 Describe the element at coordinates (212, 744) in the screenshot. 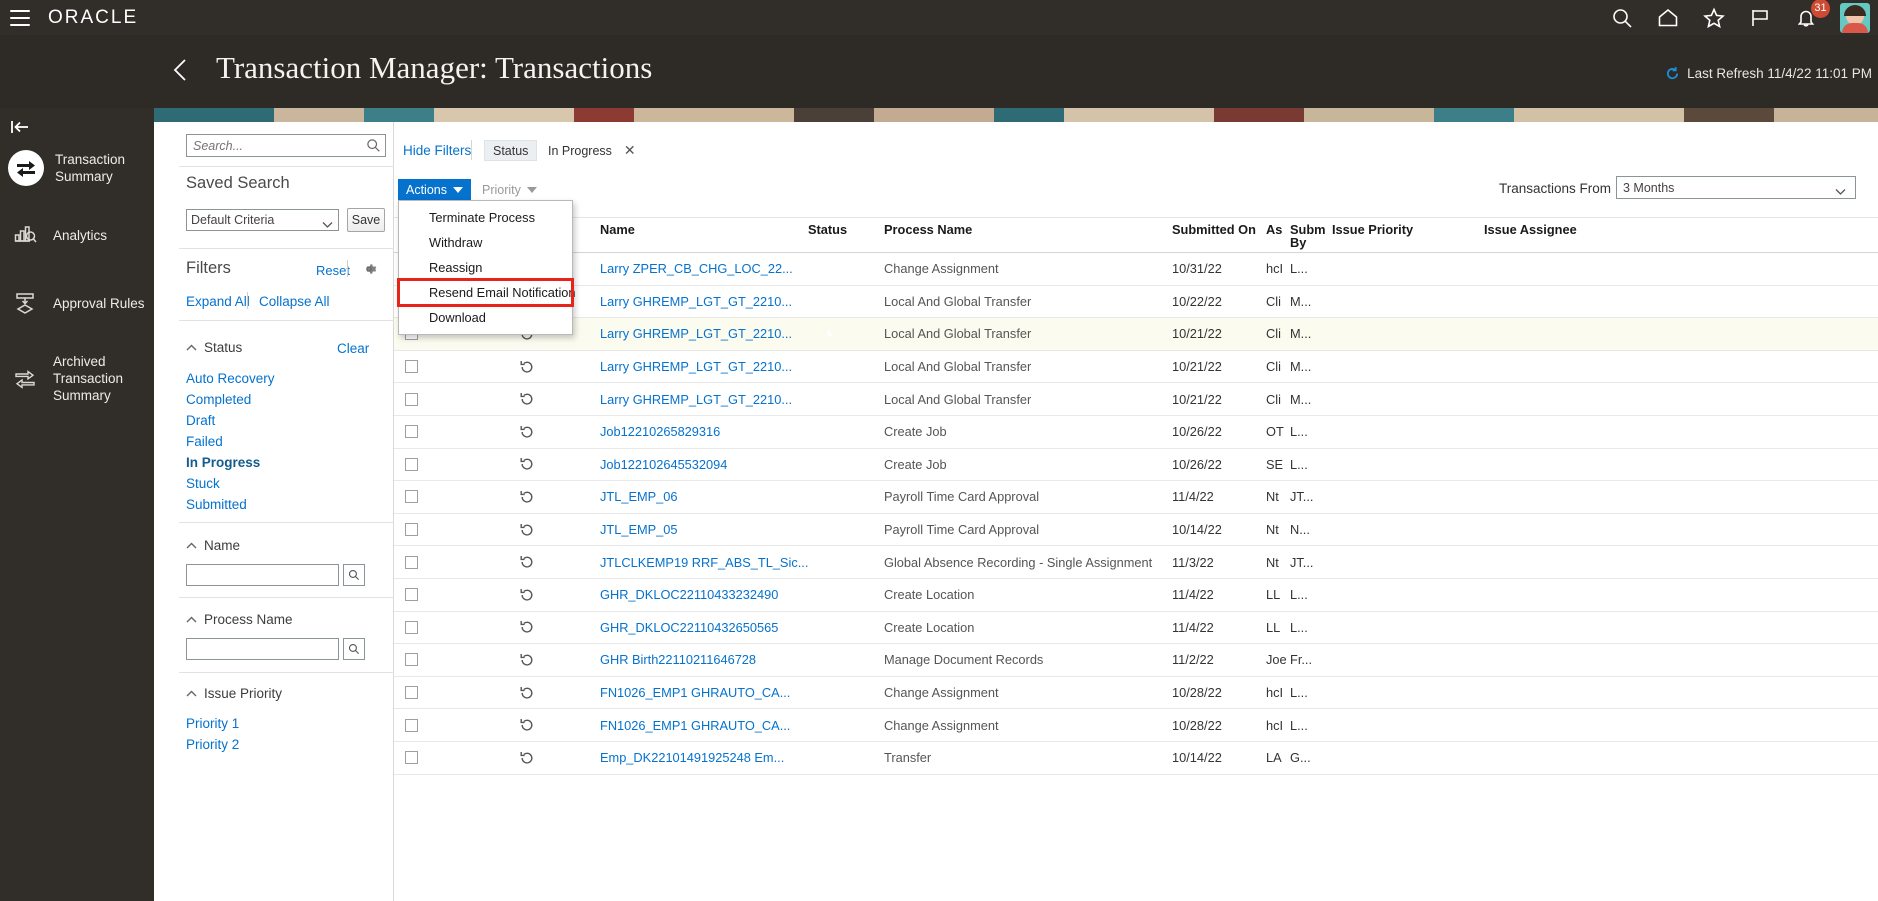

I see `issue-priority-option-2: Priority 2` at that location.